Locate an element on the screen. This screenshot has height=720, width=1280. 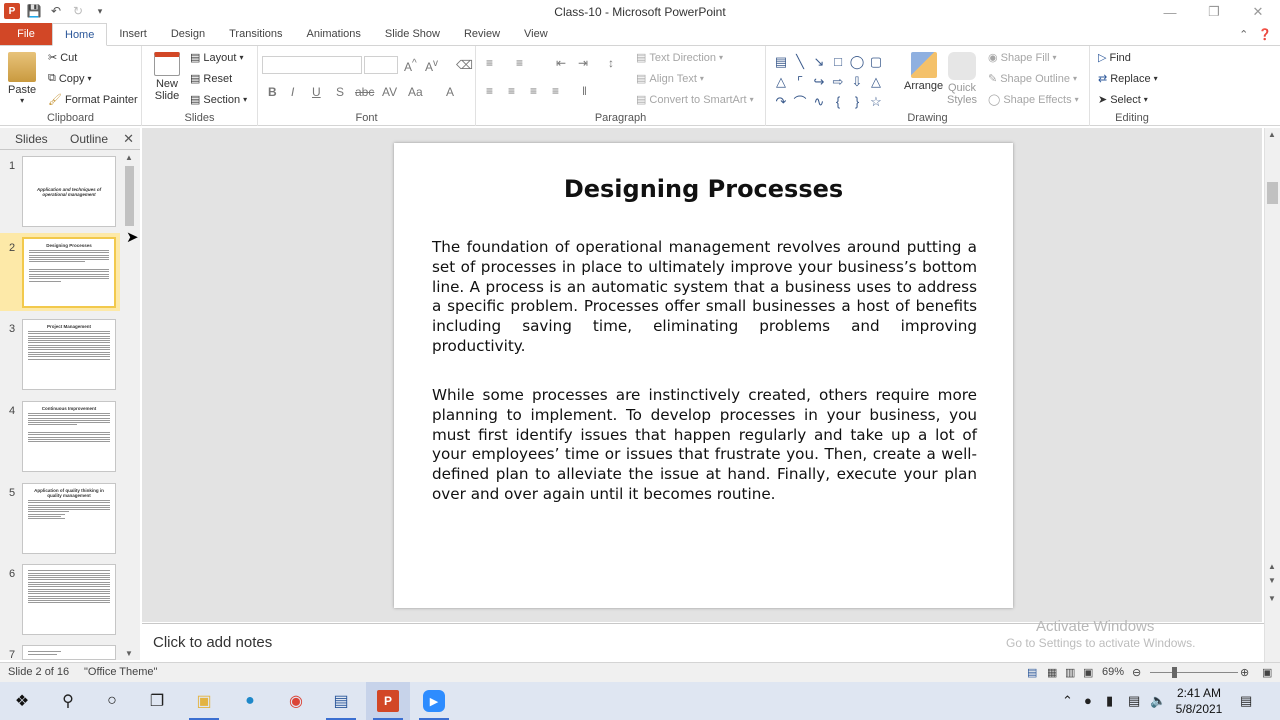
left-brace-icon: { is located at coordinates (838, 101).